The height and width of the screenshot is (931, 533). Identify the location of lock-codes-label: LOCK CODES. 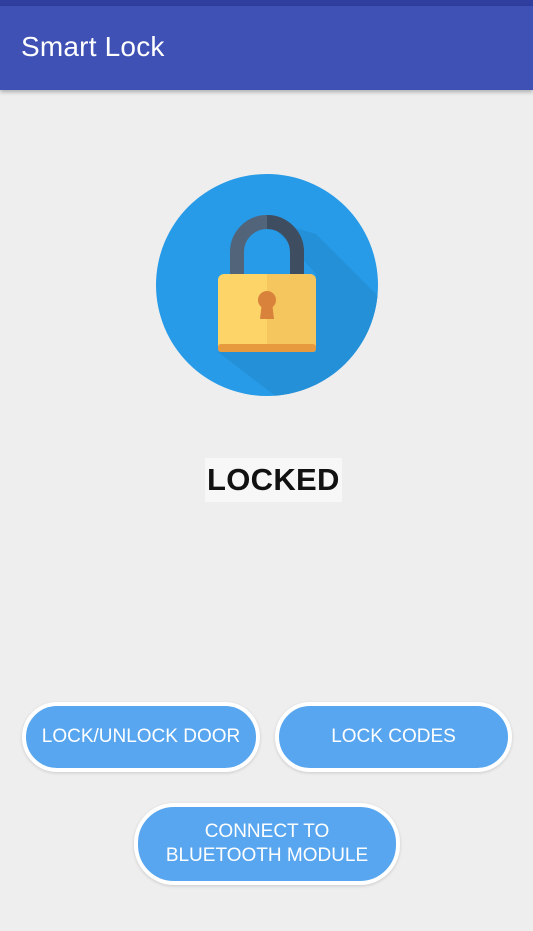
(393, 736).